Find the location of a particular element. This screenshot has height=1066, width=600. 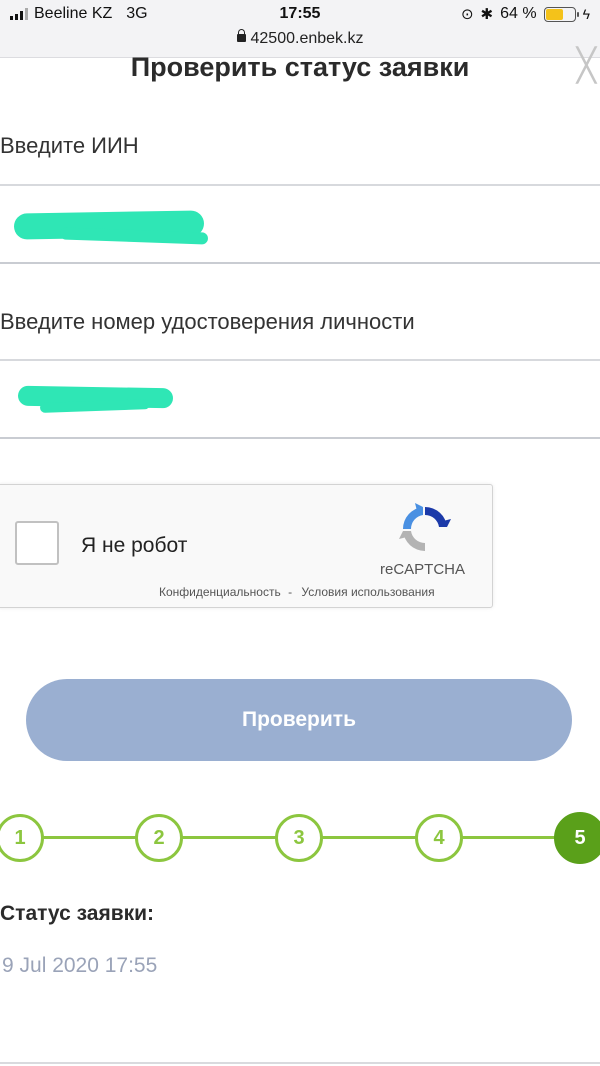

step-5-active: 5 is located at coordinates (577, 838).